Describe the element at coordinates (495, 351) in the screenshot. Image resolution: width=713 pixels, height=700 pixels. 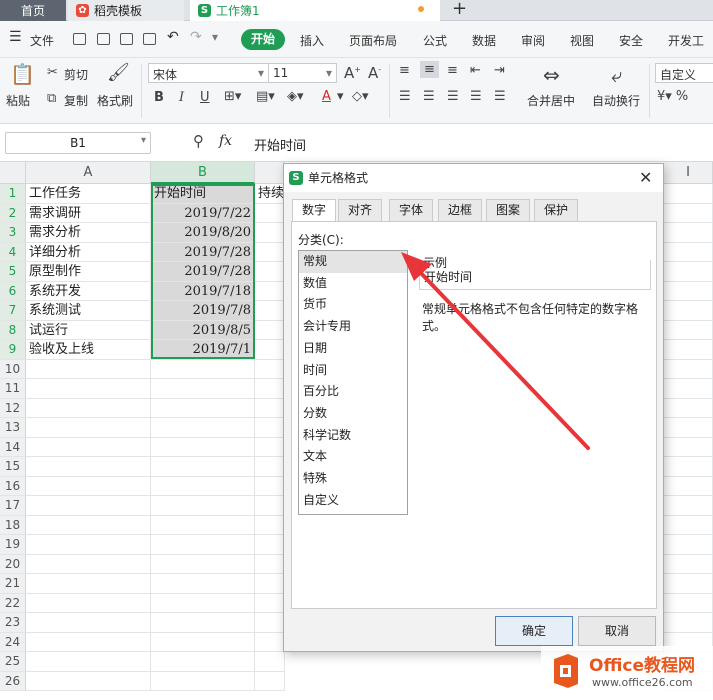
I see `annotation-arrow` at that location.